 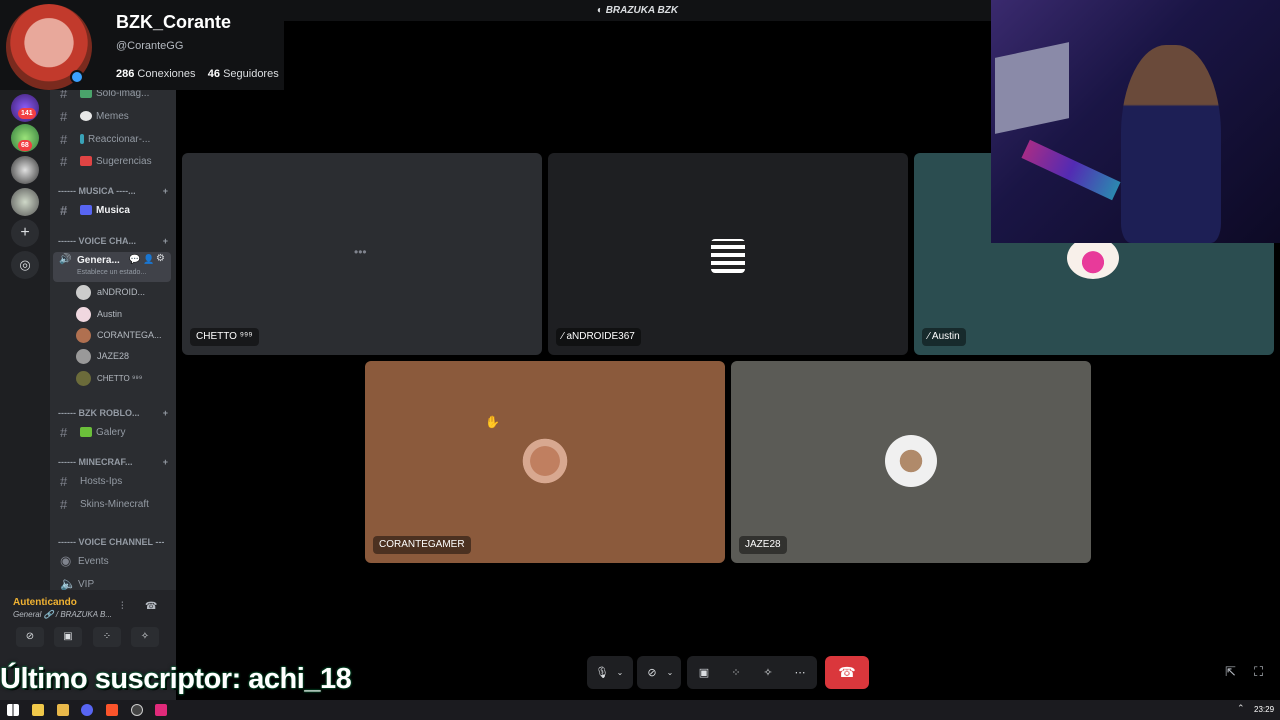 What do you see at coordinates (113, 504) in the screenshot?
I see `channel-skins-minecraft: # Skins-Minecraft` at bounding box center [113, 504].